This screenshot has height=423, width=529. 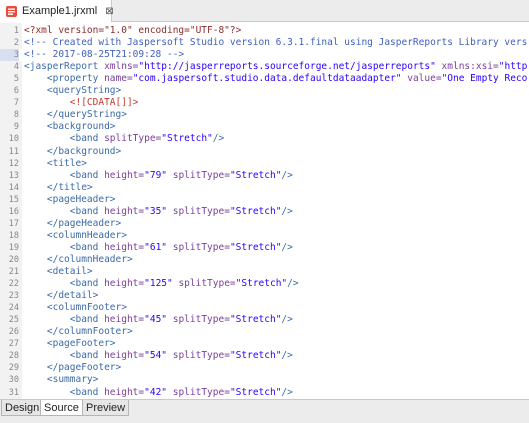 I want to click on code-text: <band height="61" splitType="Stretch"/>, so click(x=158, y=248).